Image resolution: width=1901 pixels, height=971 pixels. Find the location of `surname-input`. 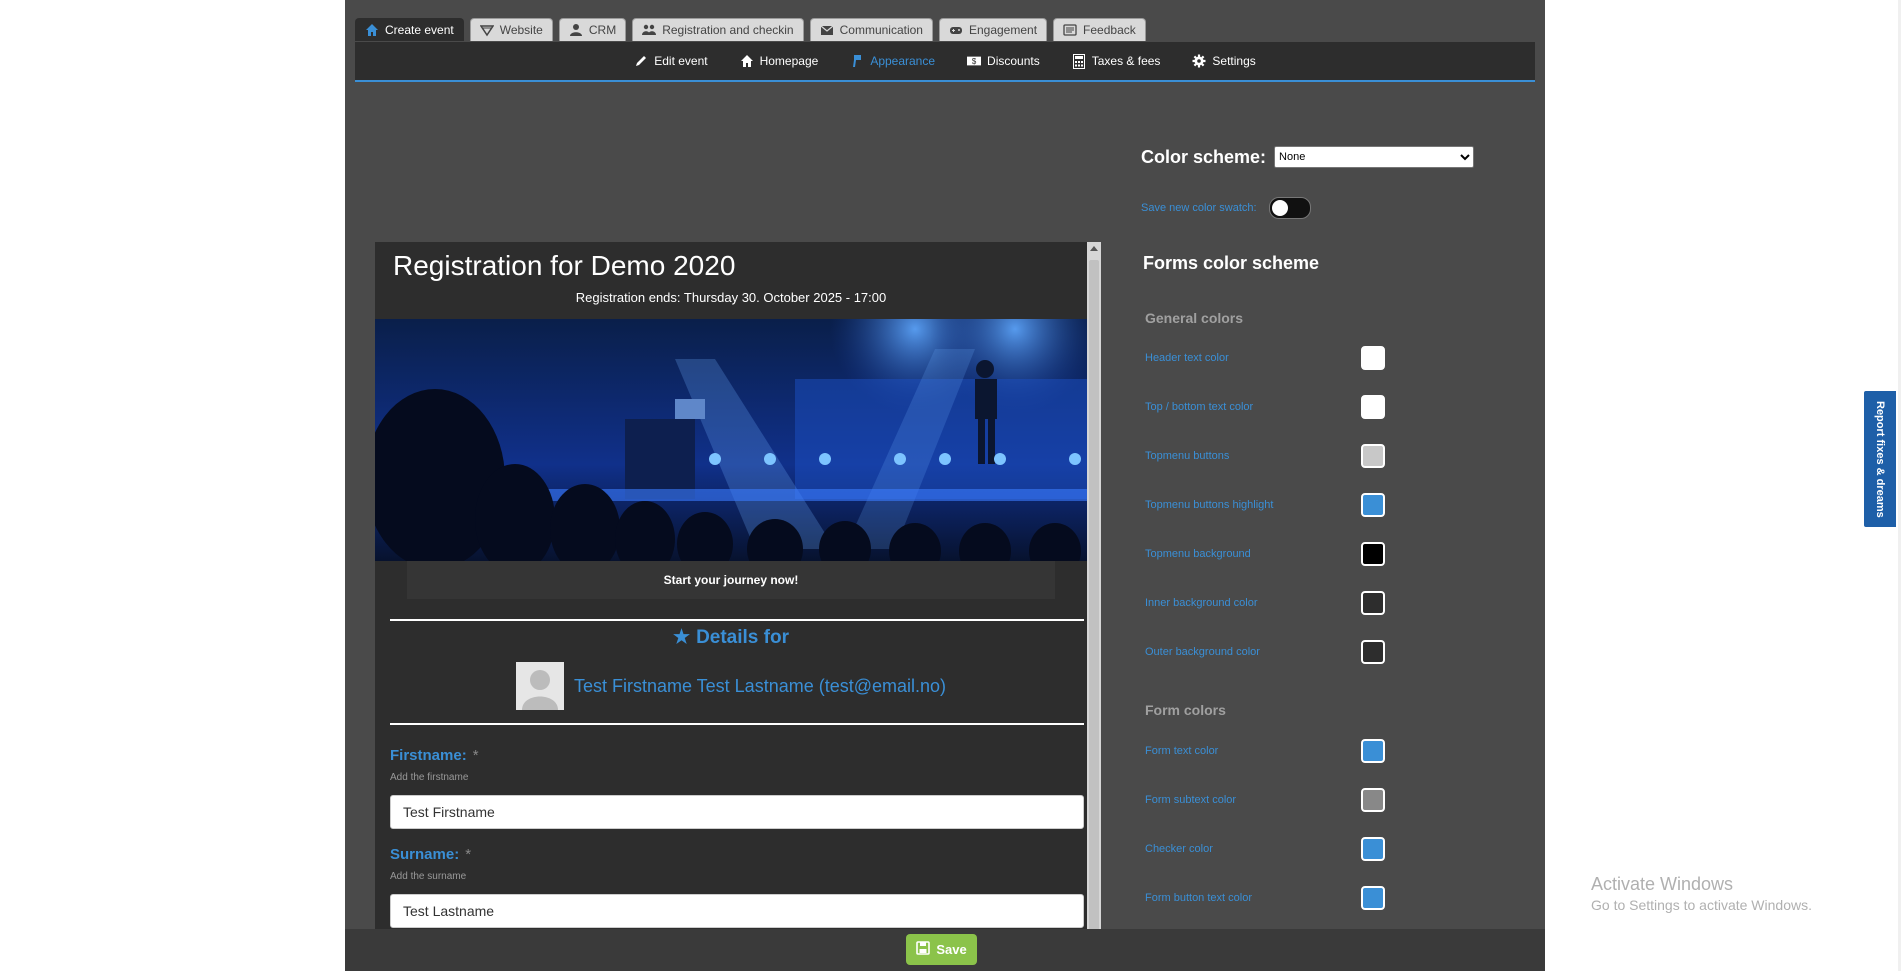

surname-input is located at coordinates (737, 911).